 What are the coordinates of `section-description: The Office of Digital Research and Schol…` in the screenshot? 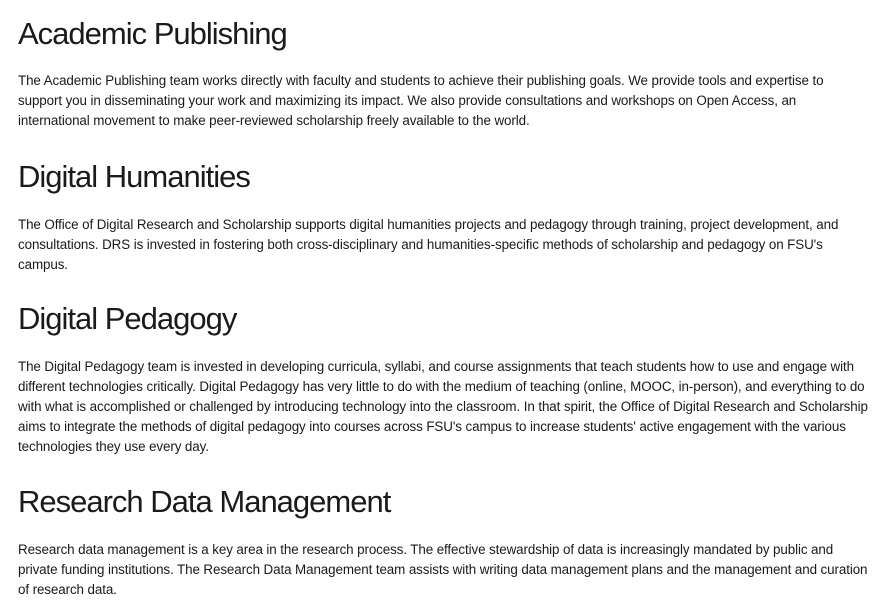 It's located at (428, 244).